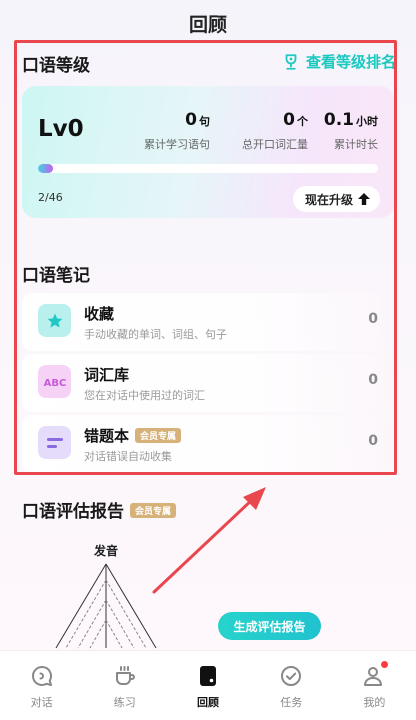 This screenshot has height=720, width=416. Describe the element at coordinates (106, 606) in the screenshot. I see `radar-chart` at that location.